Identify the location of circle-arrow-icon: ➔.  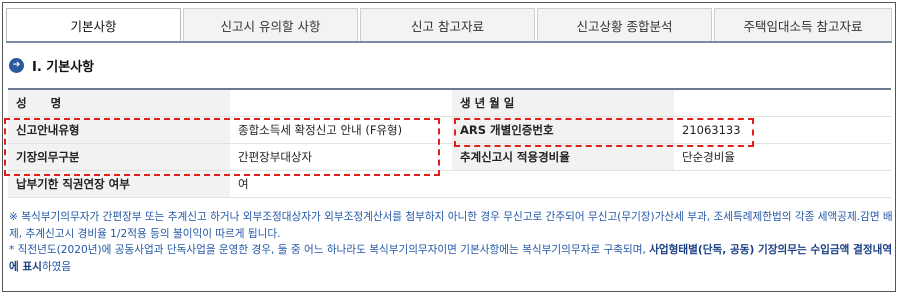
(16, 65).